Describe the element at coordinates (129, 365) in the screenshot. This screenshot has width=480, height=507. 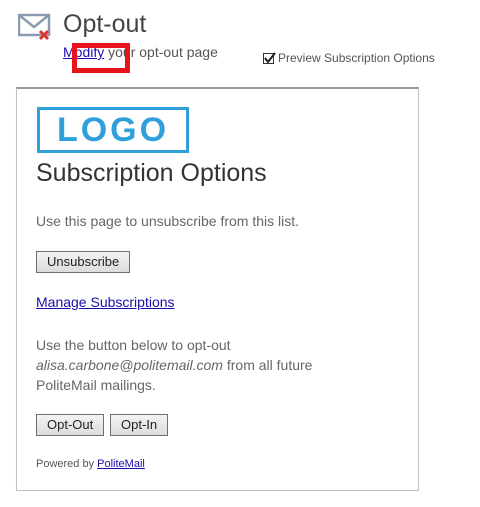
I see `recipient-email: alisa.carbone@politemail.com` at that location.